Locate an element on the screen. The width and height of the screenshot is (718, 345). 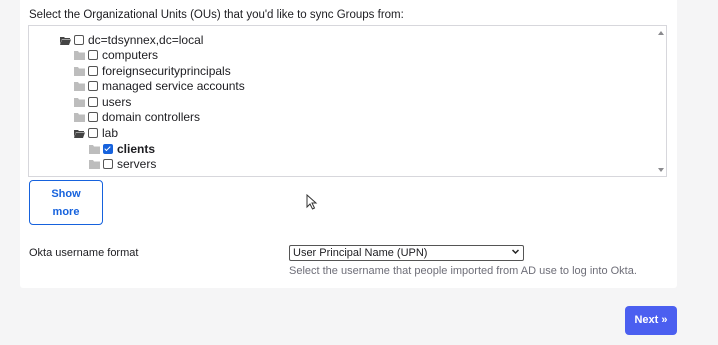
tree-item-label: servers is located at coordinates (137, 164).